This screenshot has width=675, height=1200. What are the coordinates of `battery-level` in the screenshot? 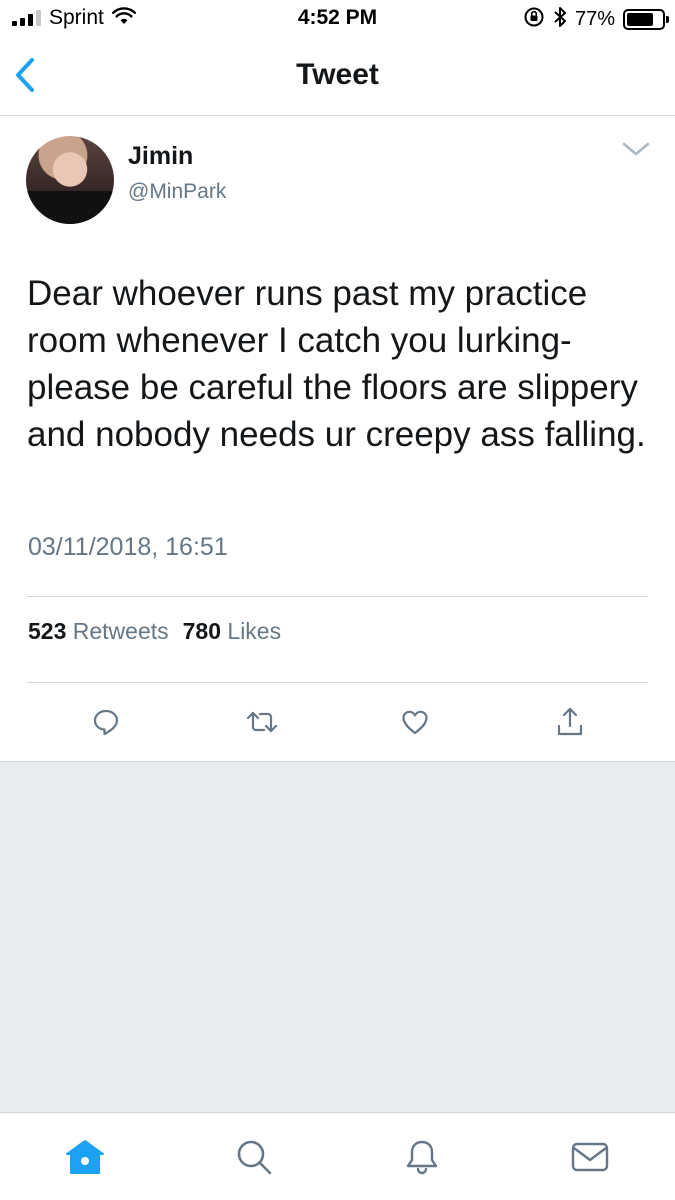 It's located at (640, 19).